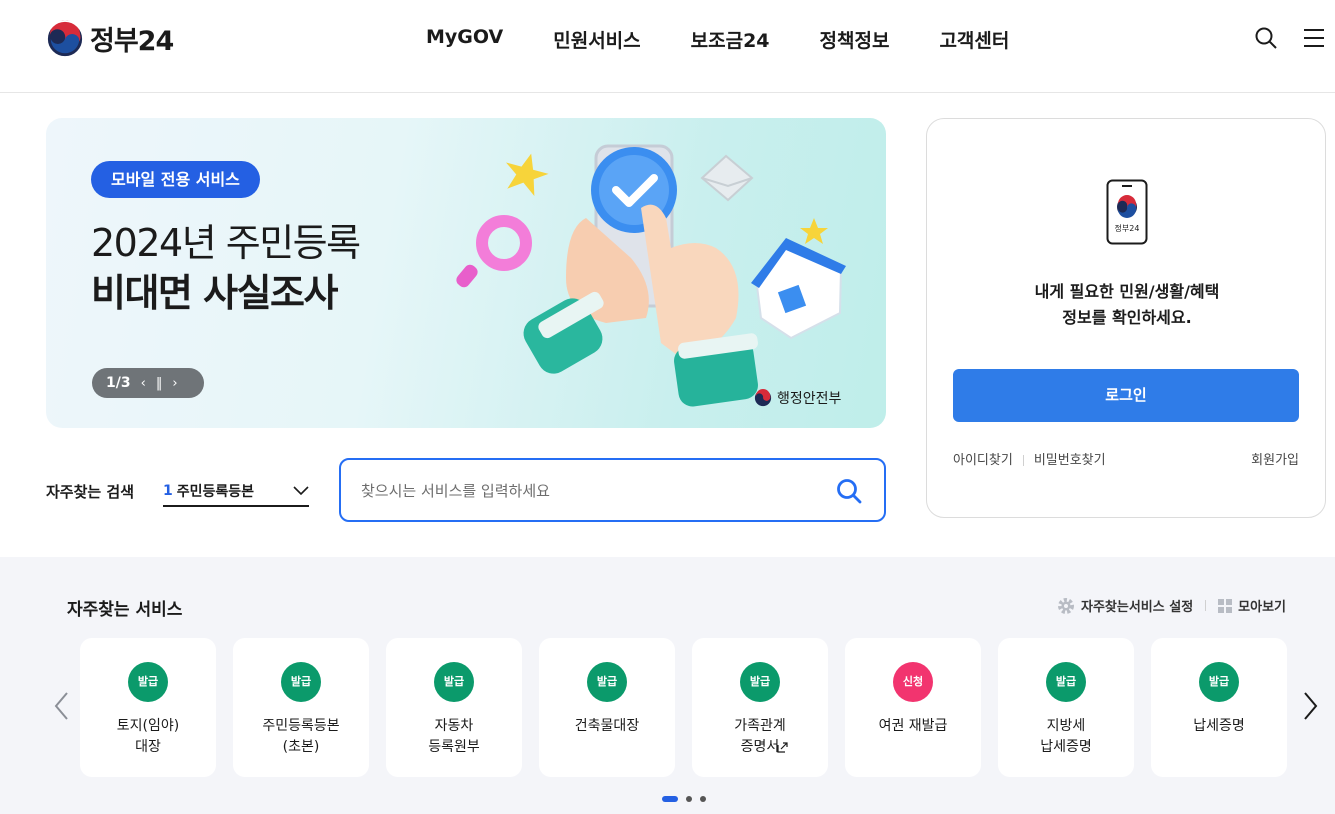 This screenshot has height=814, width=1335. I want to click on banner-title-line2: 비대면 사실조사, so click(214, 293).